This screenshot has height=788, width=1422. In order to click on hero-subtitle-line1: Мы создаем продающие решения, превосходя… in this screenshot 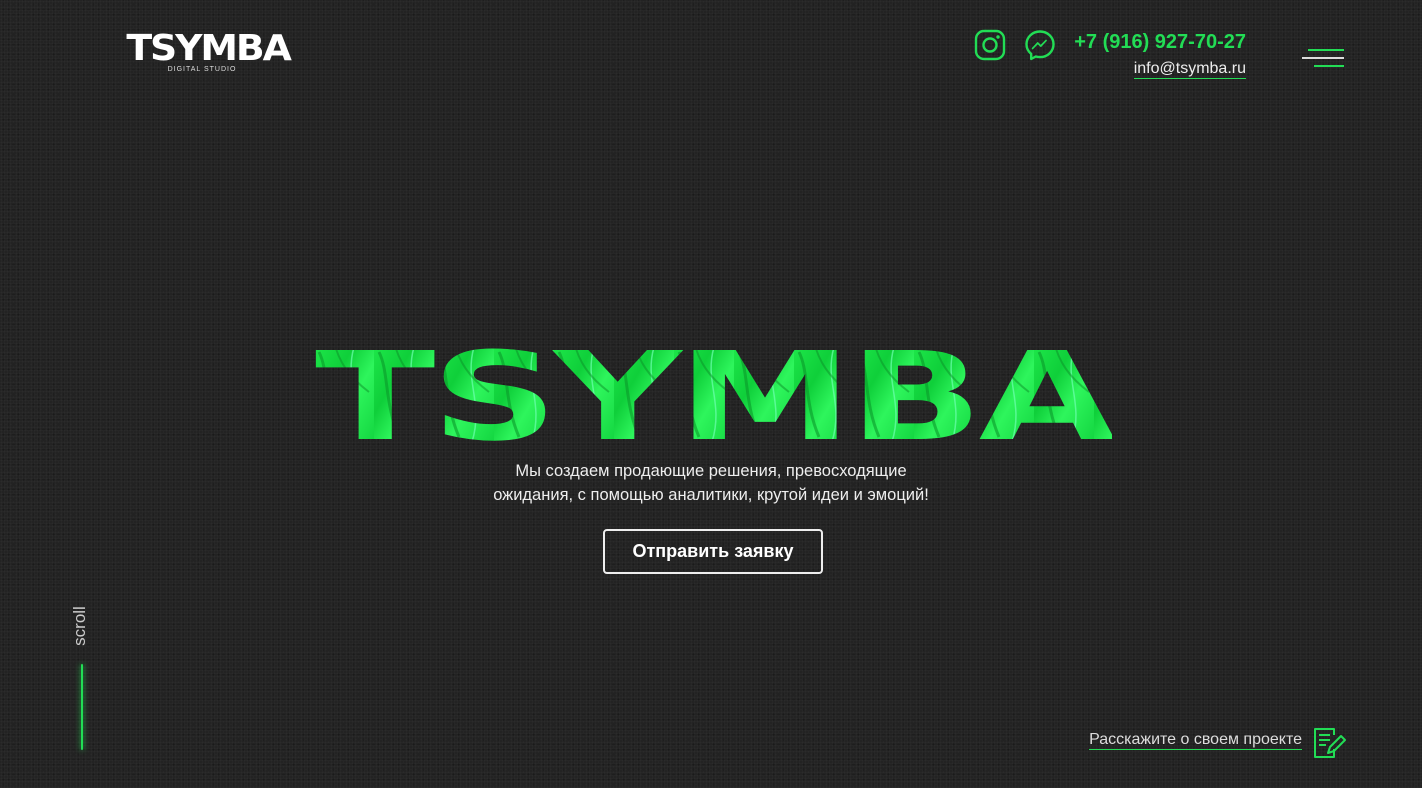, I will do `click(711, 471)`.